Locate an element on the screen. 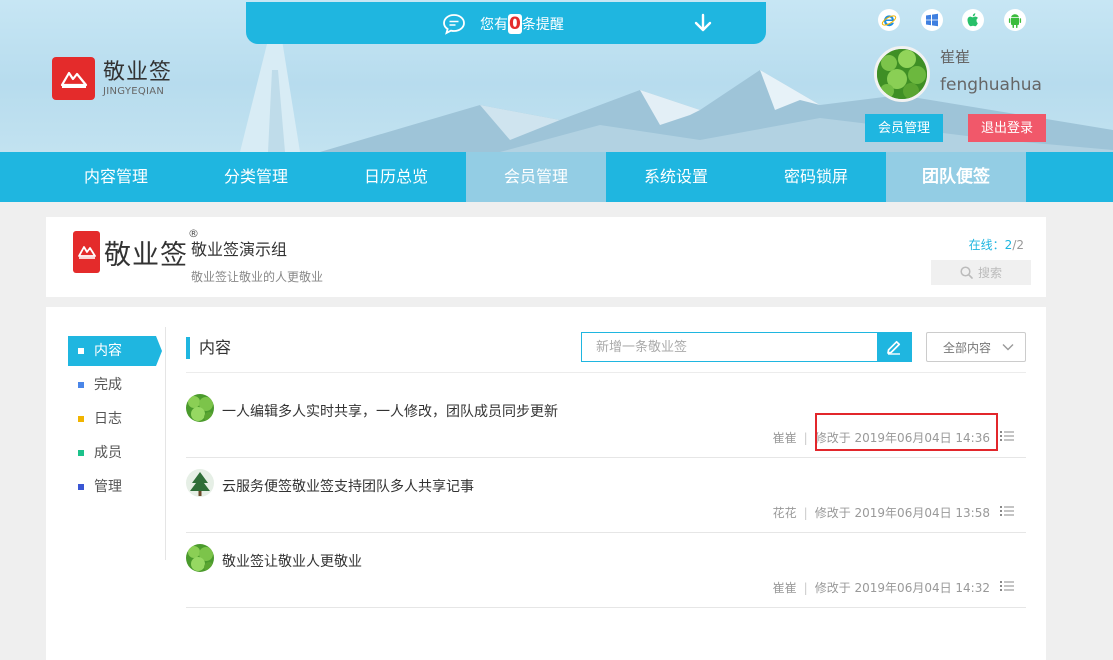 The image size is (1113, 660). filter-label: 全部内容 is located at coordinates (967, 347).